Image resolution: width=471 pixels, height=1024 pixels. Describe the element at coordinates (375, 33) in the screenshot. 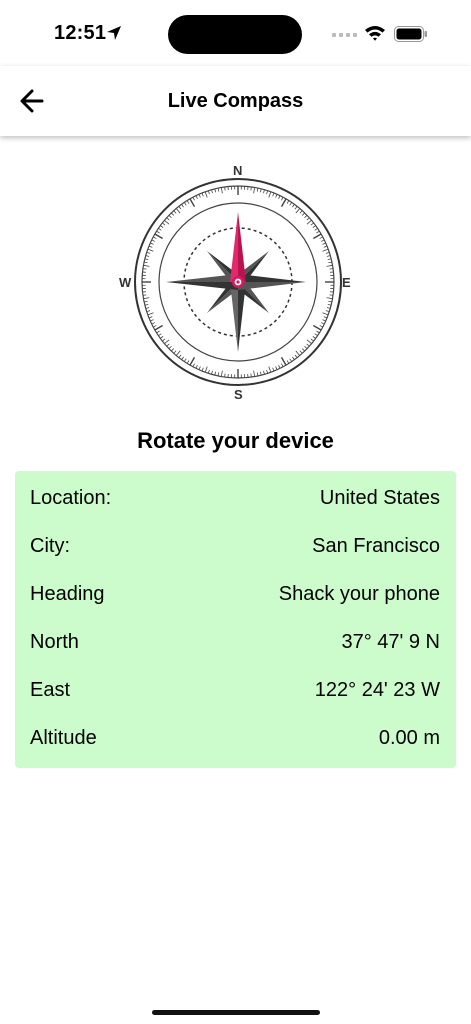

I see `wifi-icon` at that location.